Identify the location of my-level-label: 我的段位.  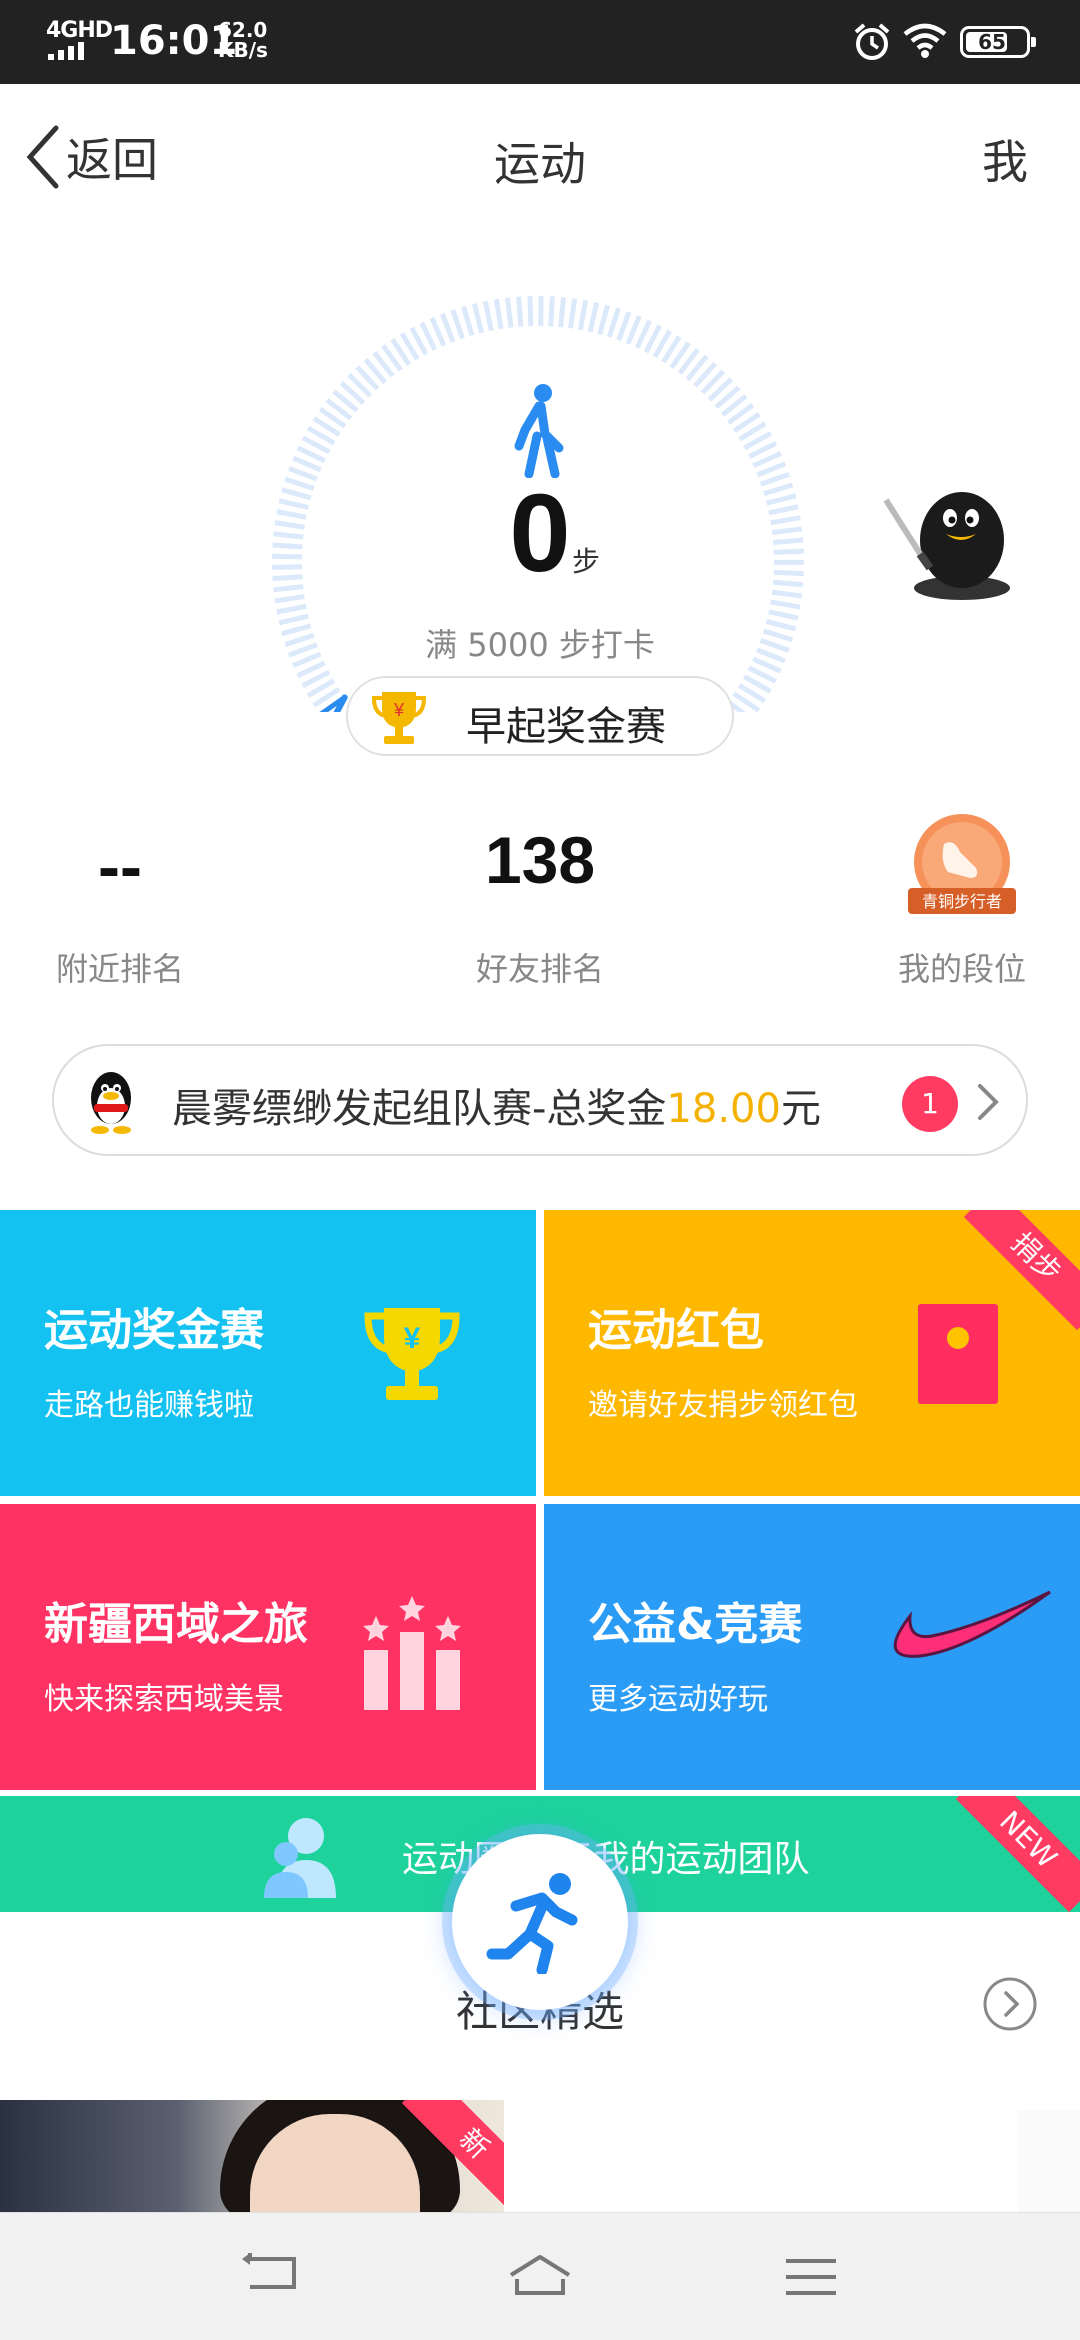
(962, 967).